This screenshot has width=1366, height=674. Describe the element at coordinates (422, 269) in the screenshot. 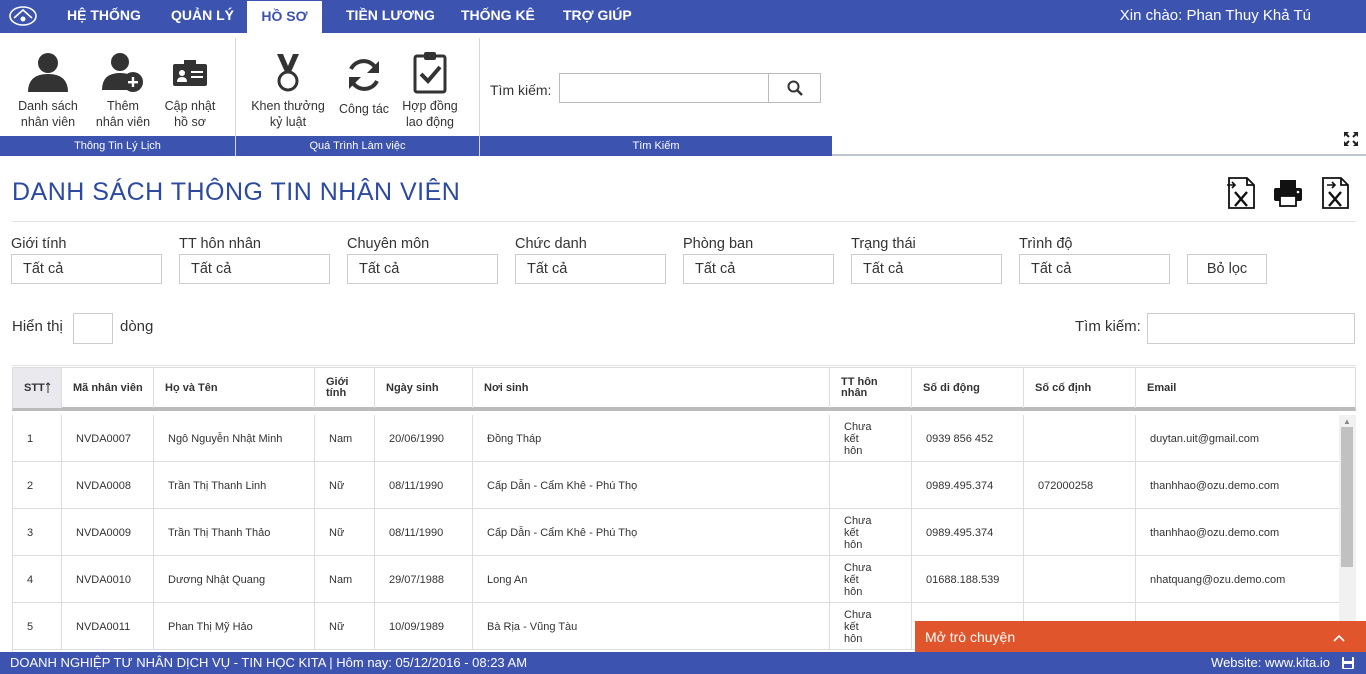

I see `filter-specialty-select: Tất cả` at that location.